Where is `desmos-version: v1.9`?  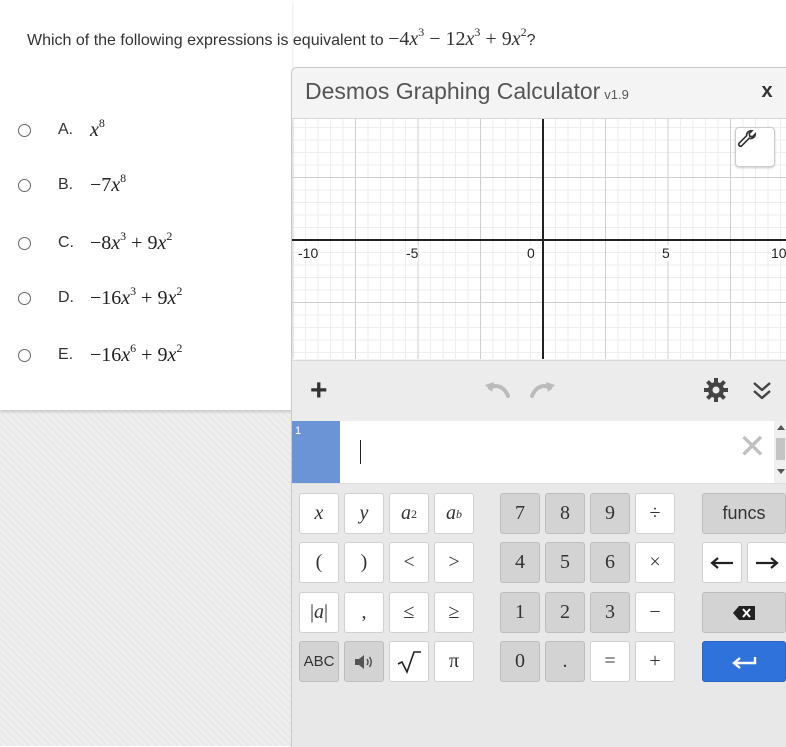 desmos-version: v1.9 is located at coordinates (616, 94).